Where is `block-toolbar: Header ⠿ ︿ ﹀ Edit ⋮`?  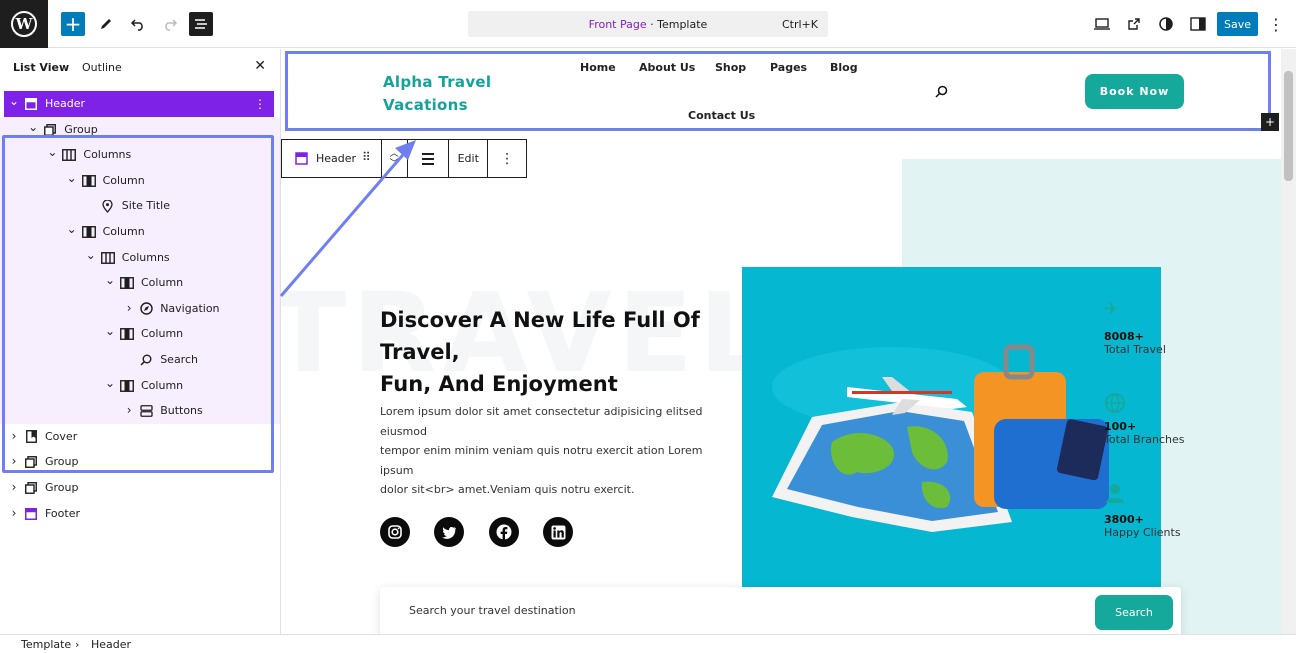
block-toolbar: Header ⠿ ︿ ﹀ Edit ⋮ is located at coordinates (404, 158).